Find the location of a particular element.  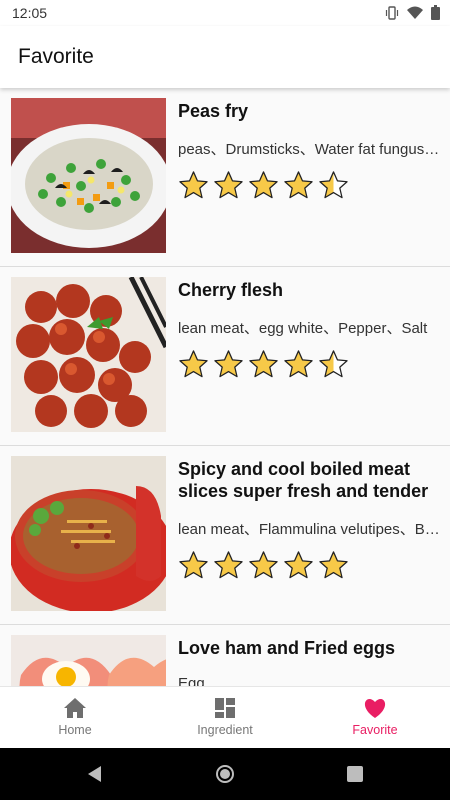

nav-item-ingredient: Ingredient is located at coordinates (225, 718).